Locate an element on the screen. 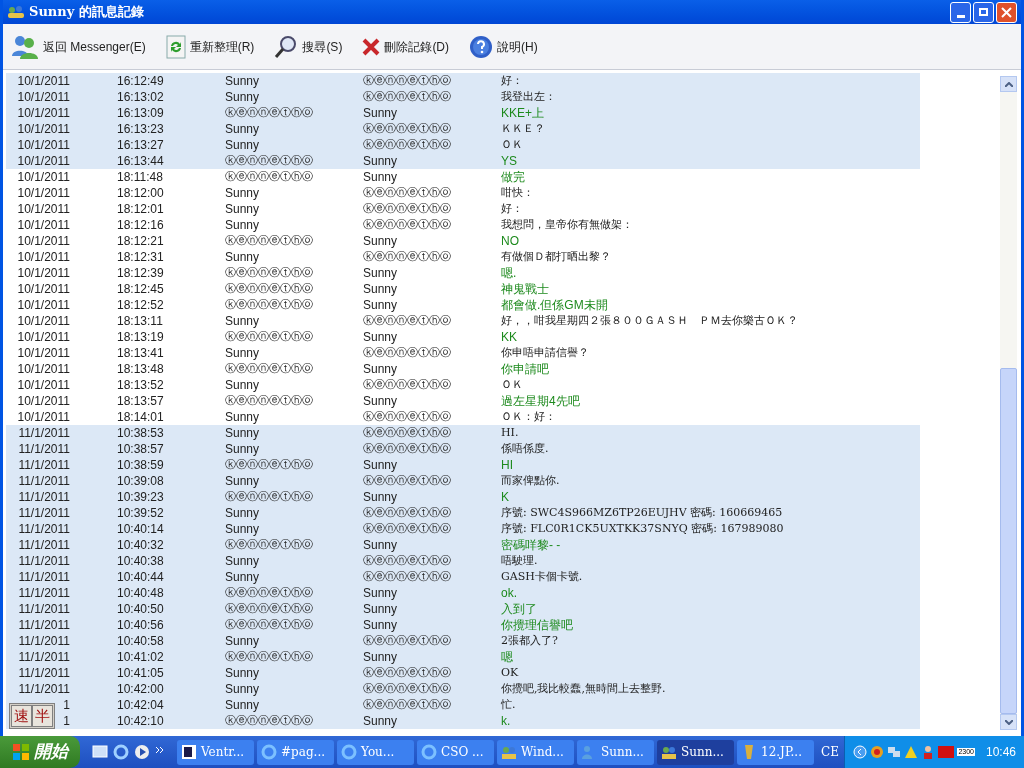  message-text: 唔駛理. is located at coordinates (519, 561).